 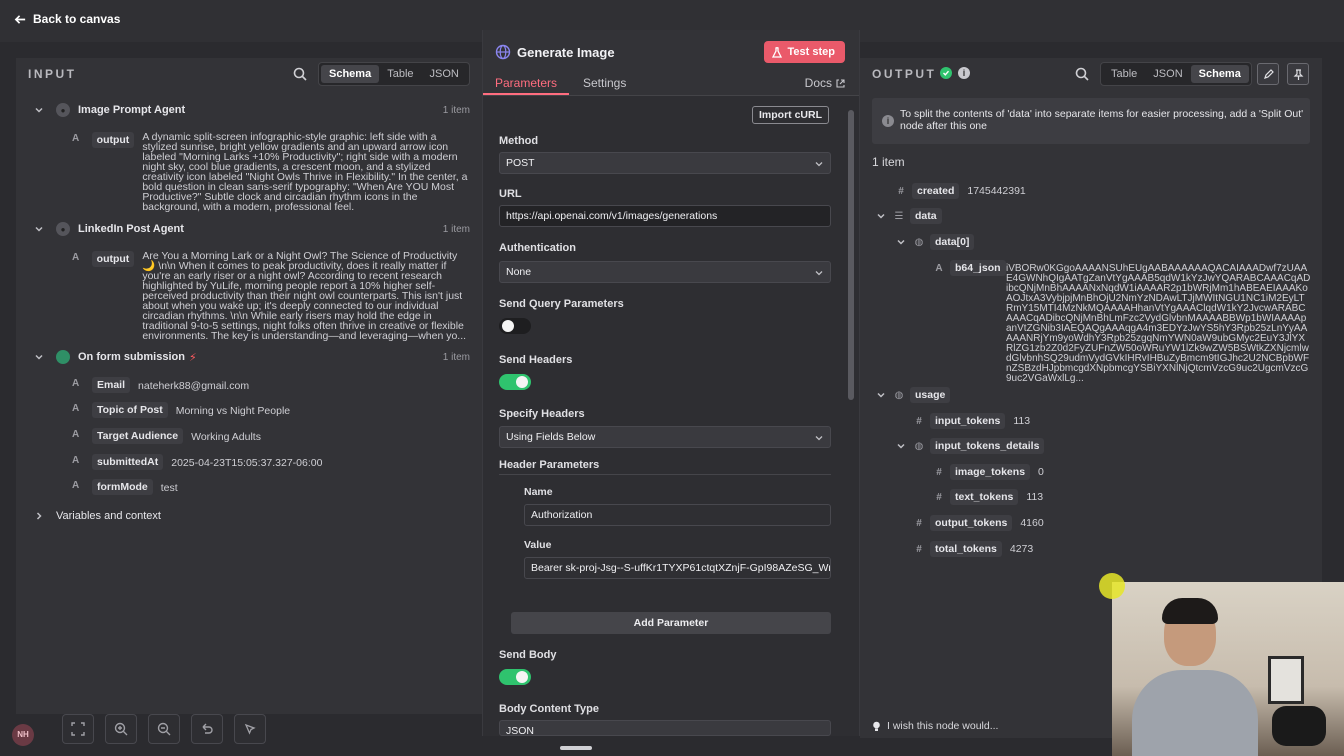 I want to click on input-tab-json: JSON, so click(x=444, y=74).